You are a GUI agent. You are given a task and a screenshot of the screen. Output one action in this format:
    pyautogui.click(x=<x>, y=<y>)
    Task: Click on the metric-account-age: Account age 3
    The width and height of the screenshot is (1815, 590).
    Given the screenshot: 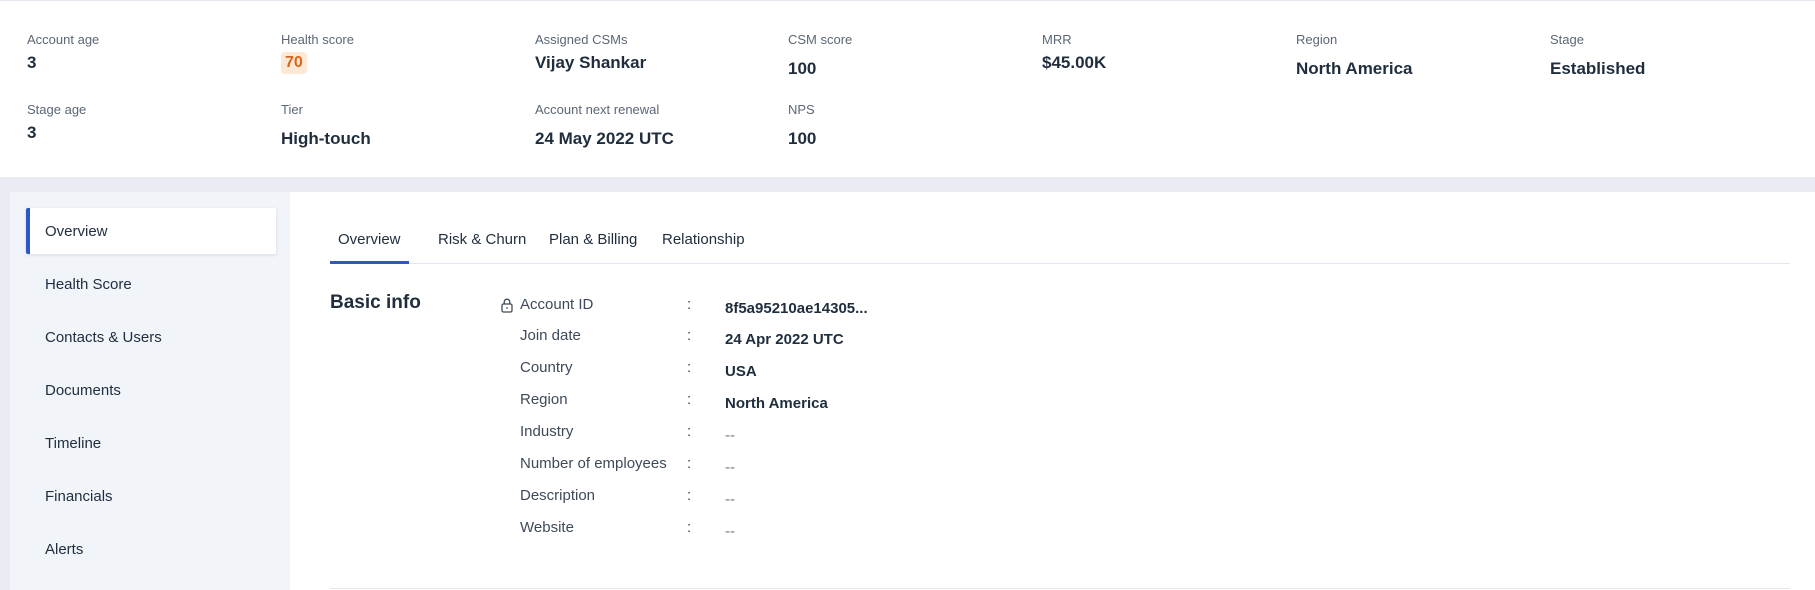 What is the action you would take?
    pyautogui.click(x=63, y=53)
    